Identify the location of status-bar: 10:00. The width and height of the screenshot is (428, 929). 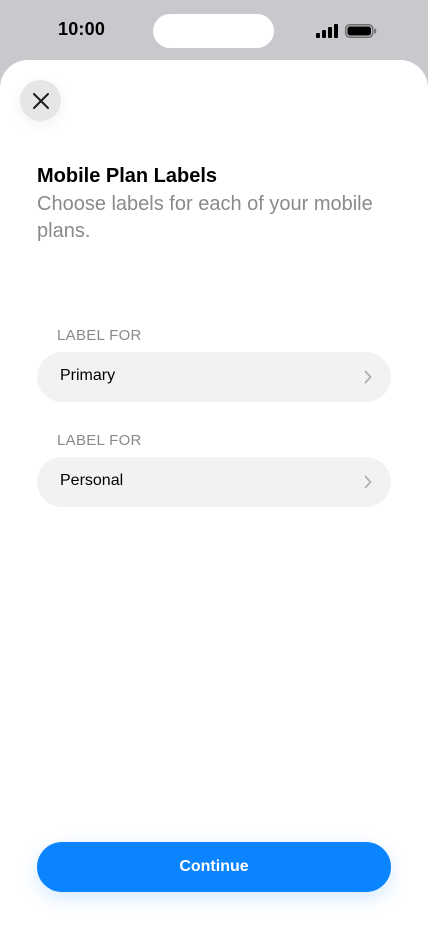
(214, 30).